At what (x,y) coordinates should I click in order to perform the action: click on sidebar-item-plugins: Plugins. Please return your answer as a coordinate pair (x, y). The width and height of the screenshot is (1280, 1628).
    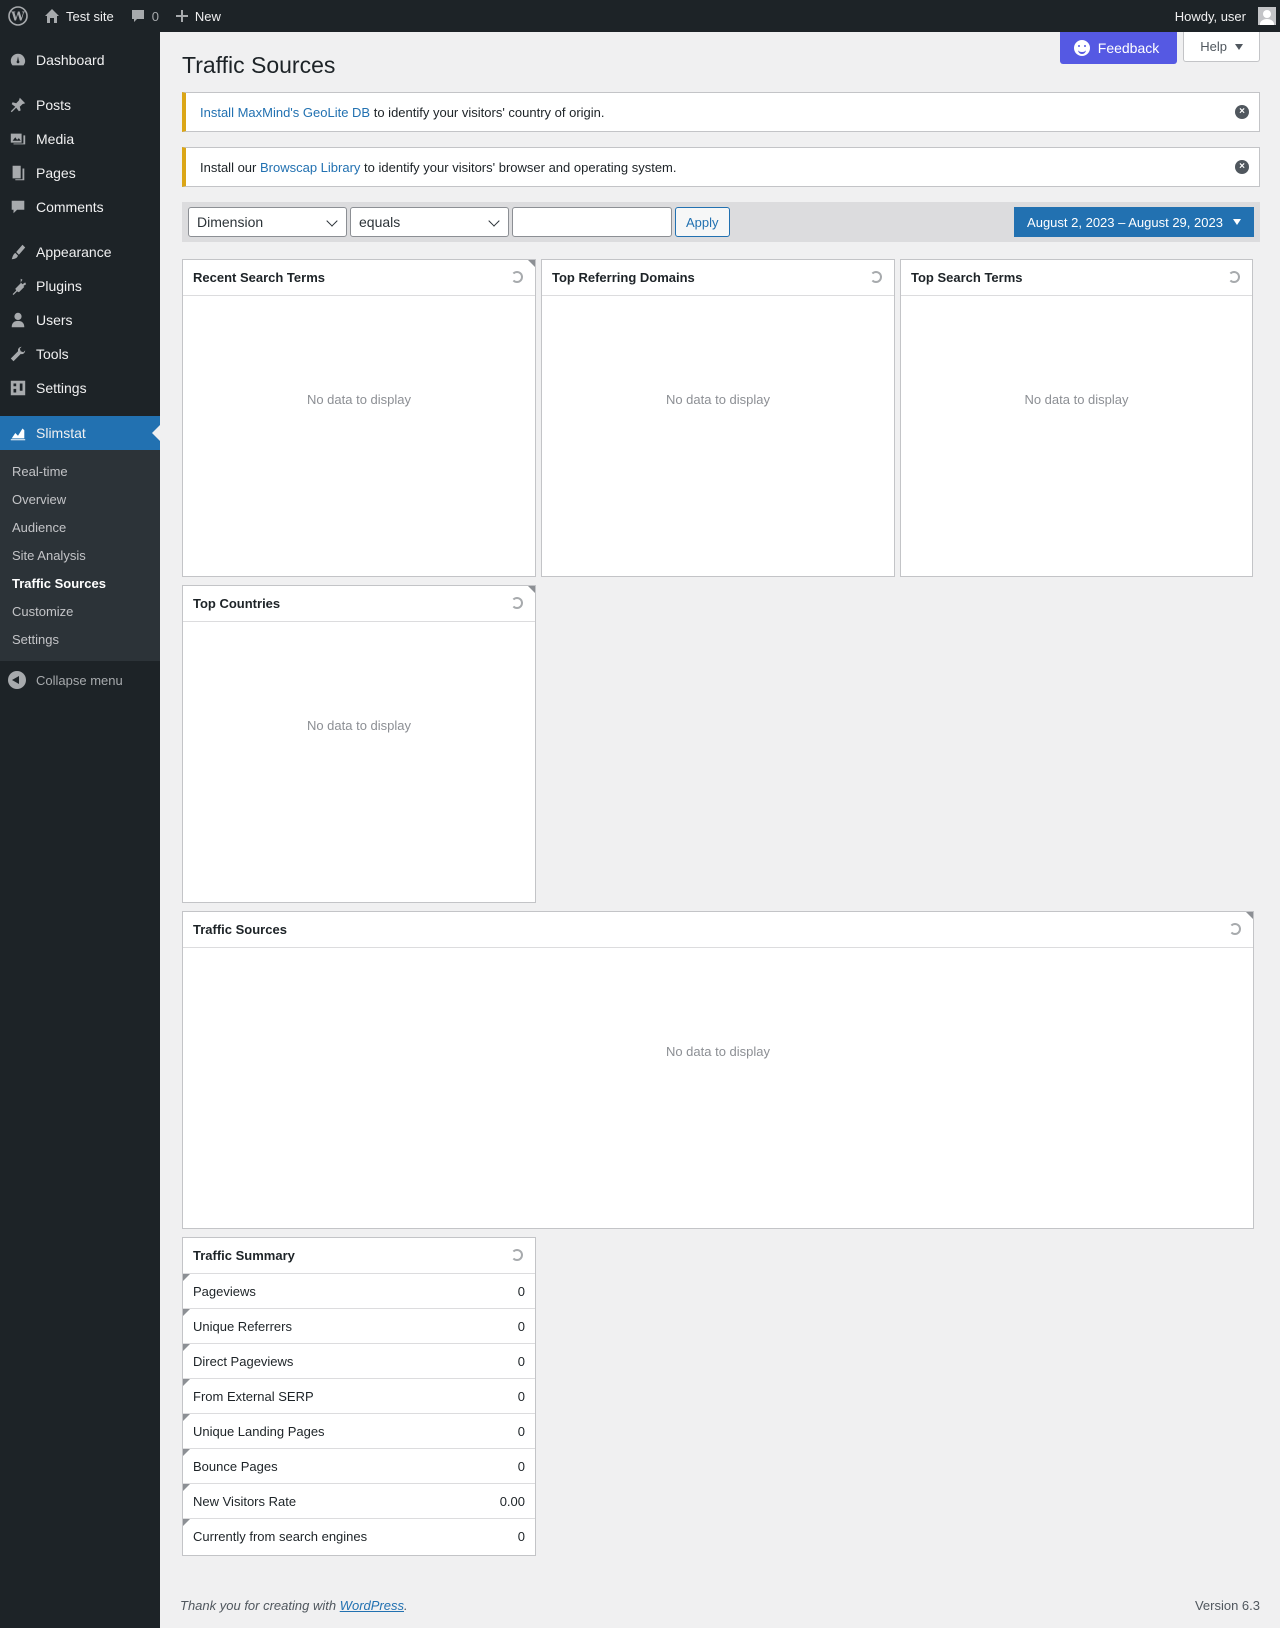
    Looking at the image, I should click on (80, 286).